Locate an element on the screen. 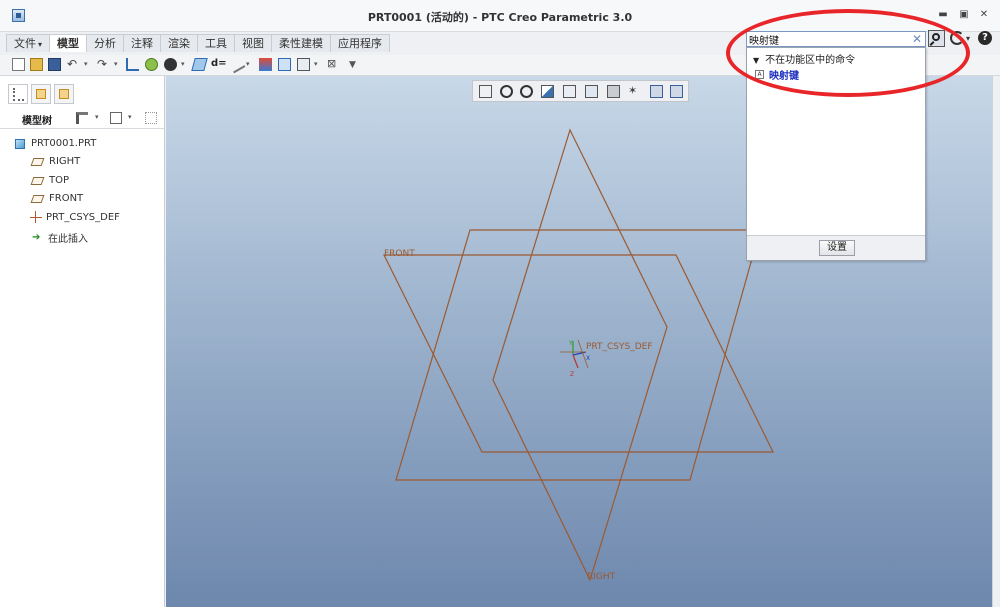 The height and width of the screenshot is (607, 1000). axis-y-label: Y is located at coordinates (570, 343).